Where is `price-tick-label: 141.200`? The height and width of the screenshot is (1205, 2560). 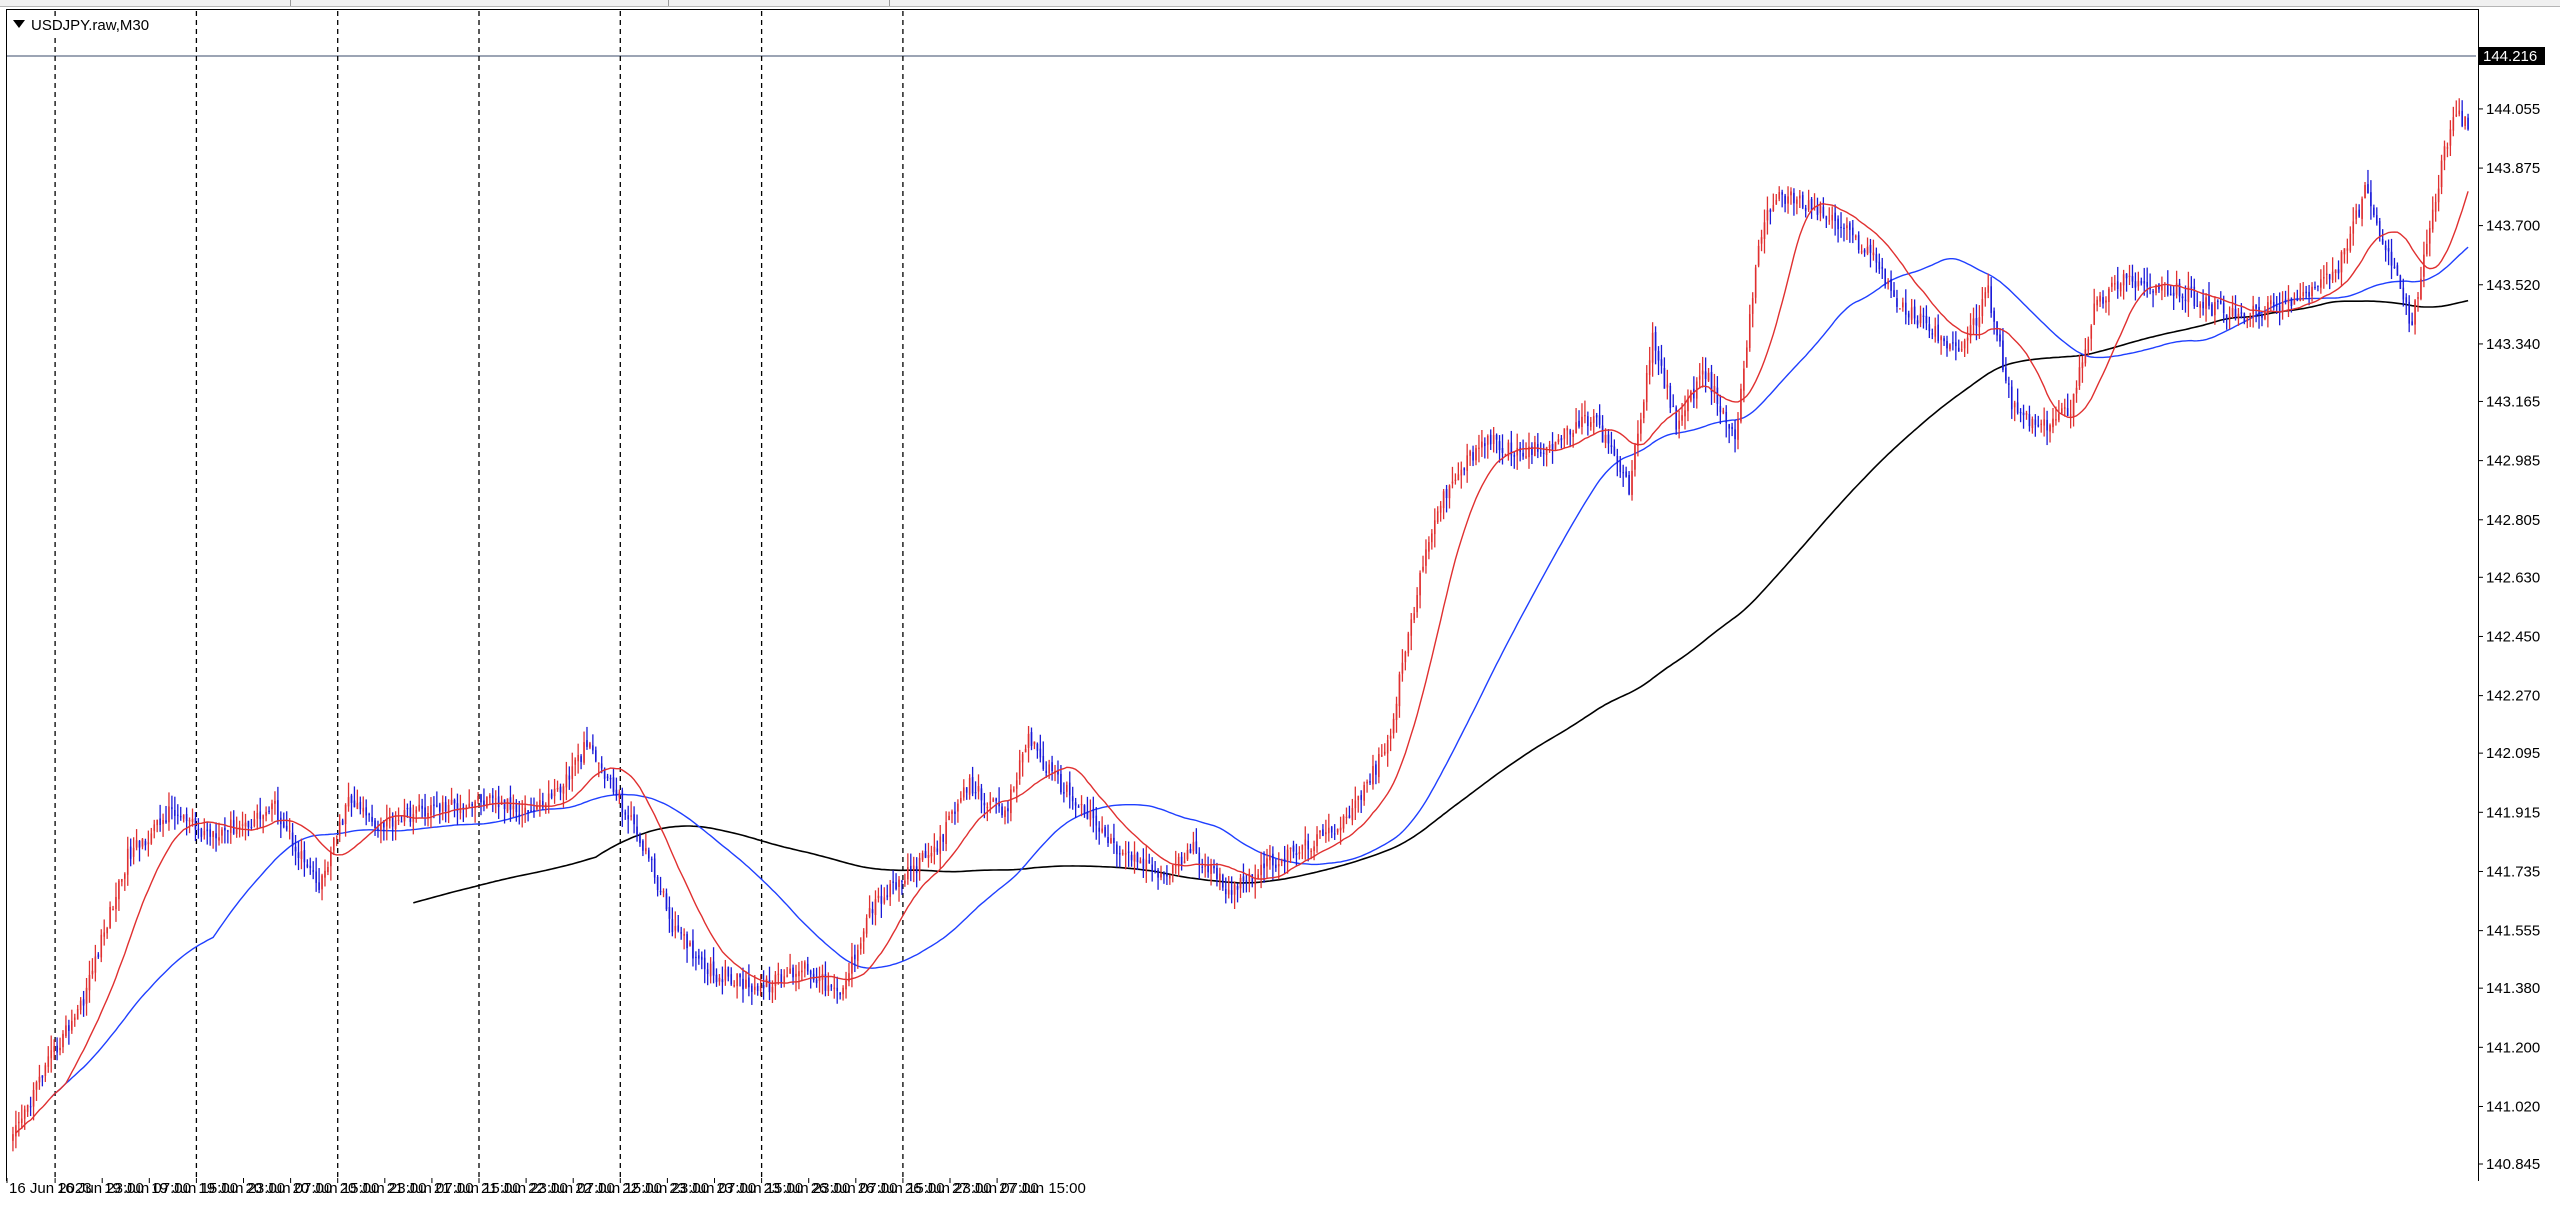 price-tick-label: 141.200 is located at coordinates (2513, 1047).